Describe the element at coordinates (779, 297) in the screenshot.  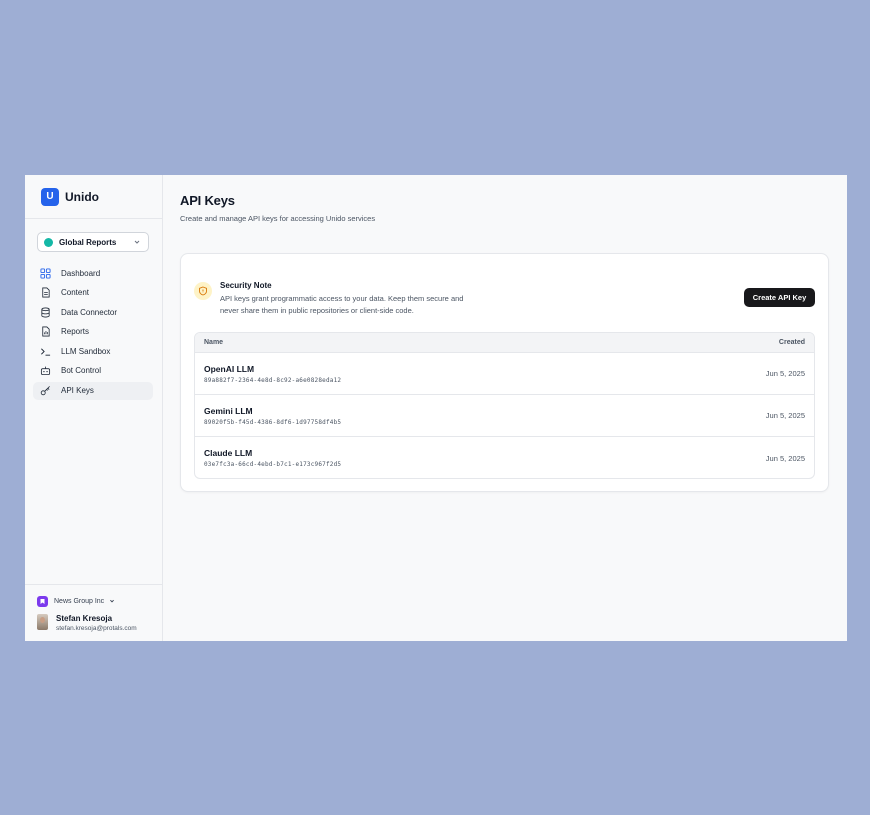
I see `create-api-key-button: Create API Key` at that location.